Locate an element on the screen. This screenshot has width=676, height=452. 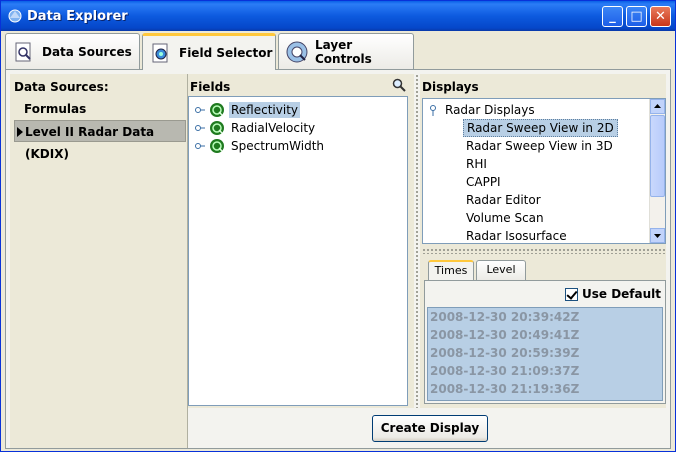
display-item-selected: Radar Sweep View in 2D is located at coordinates (540, 128).